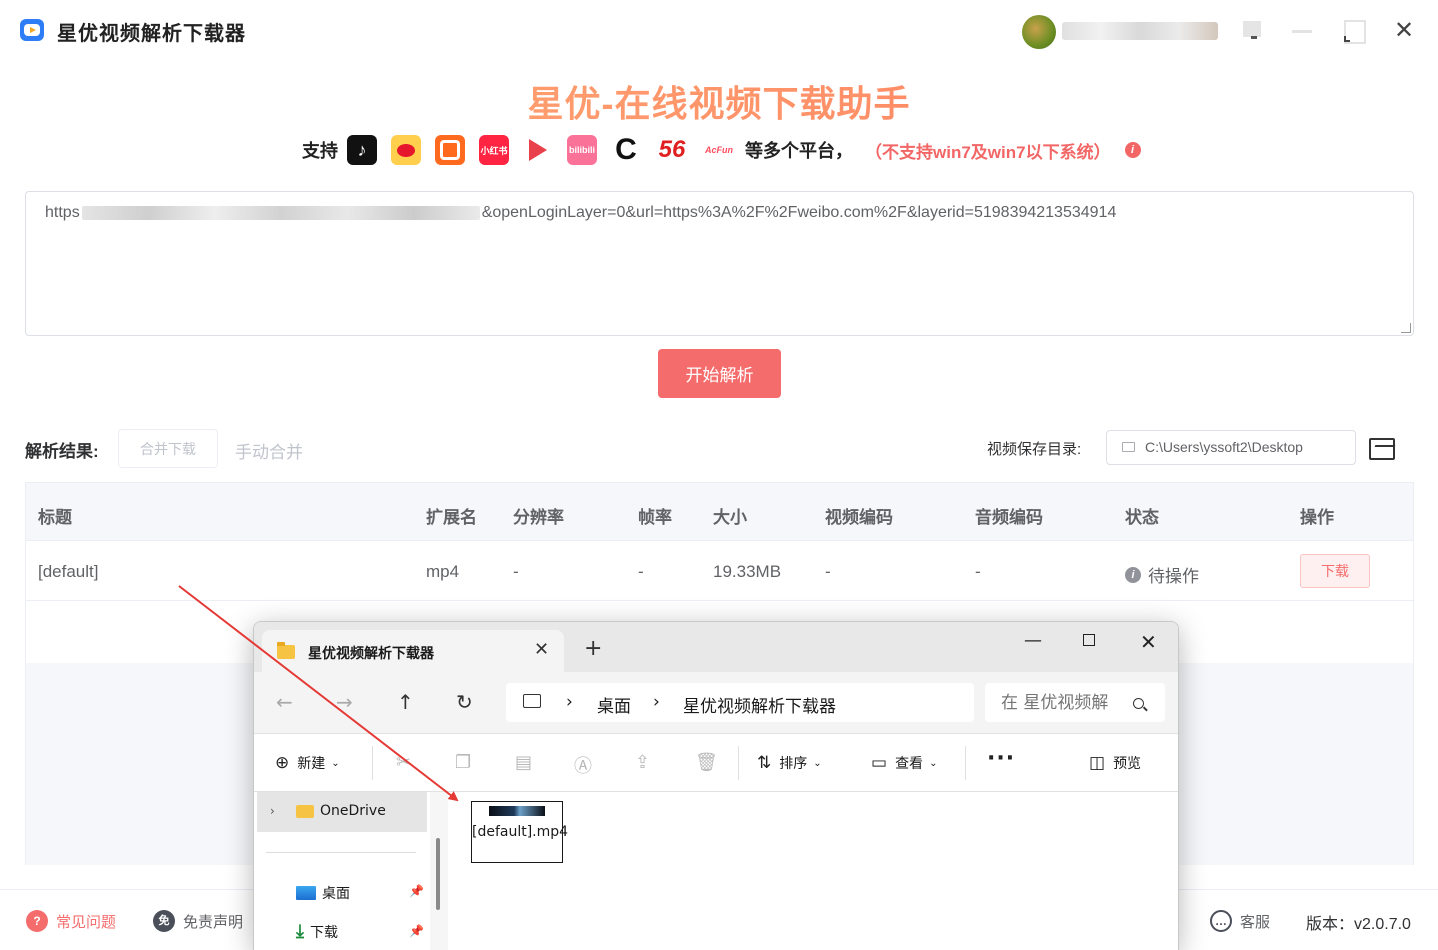 The height and width of the screenshot is (950, 1438). Describe the element at coordinates (1089, 640) in the screenshot. I see `explorer-maximize-button` at that location.